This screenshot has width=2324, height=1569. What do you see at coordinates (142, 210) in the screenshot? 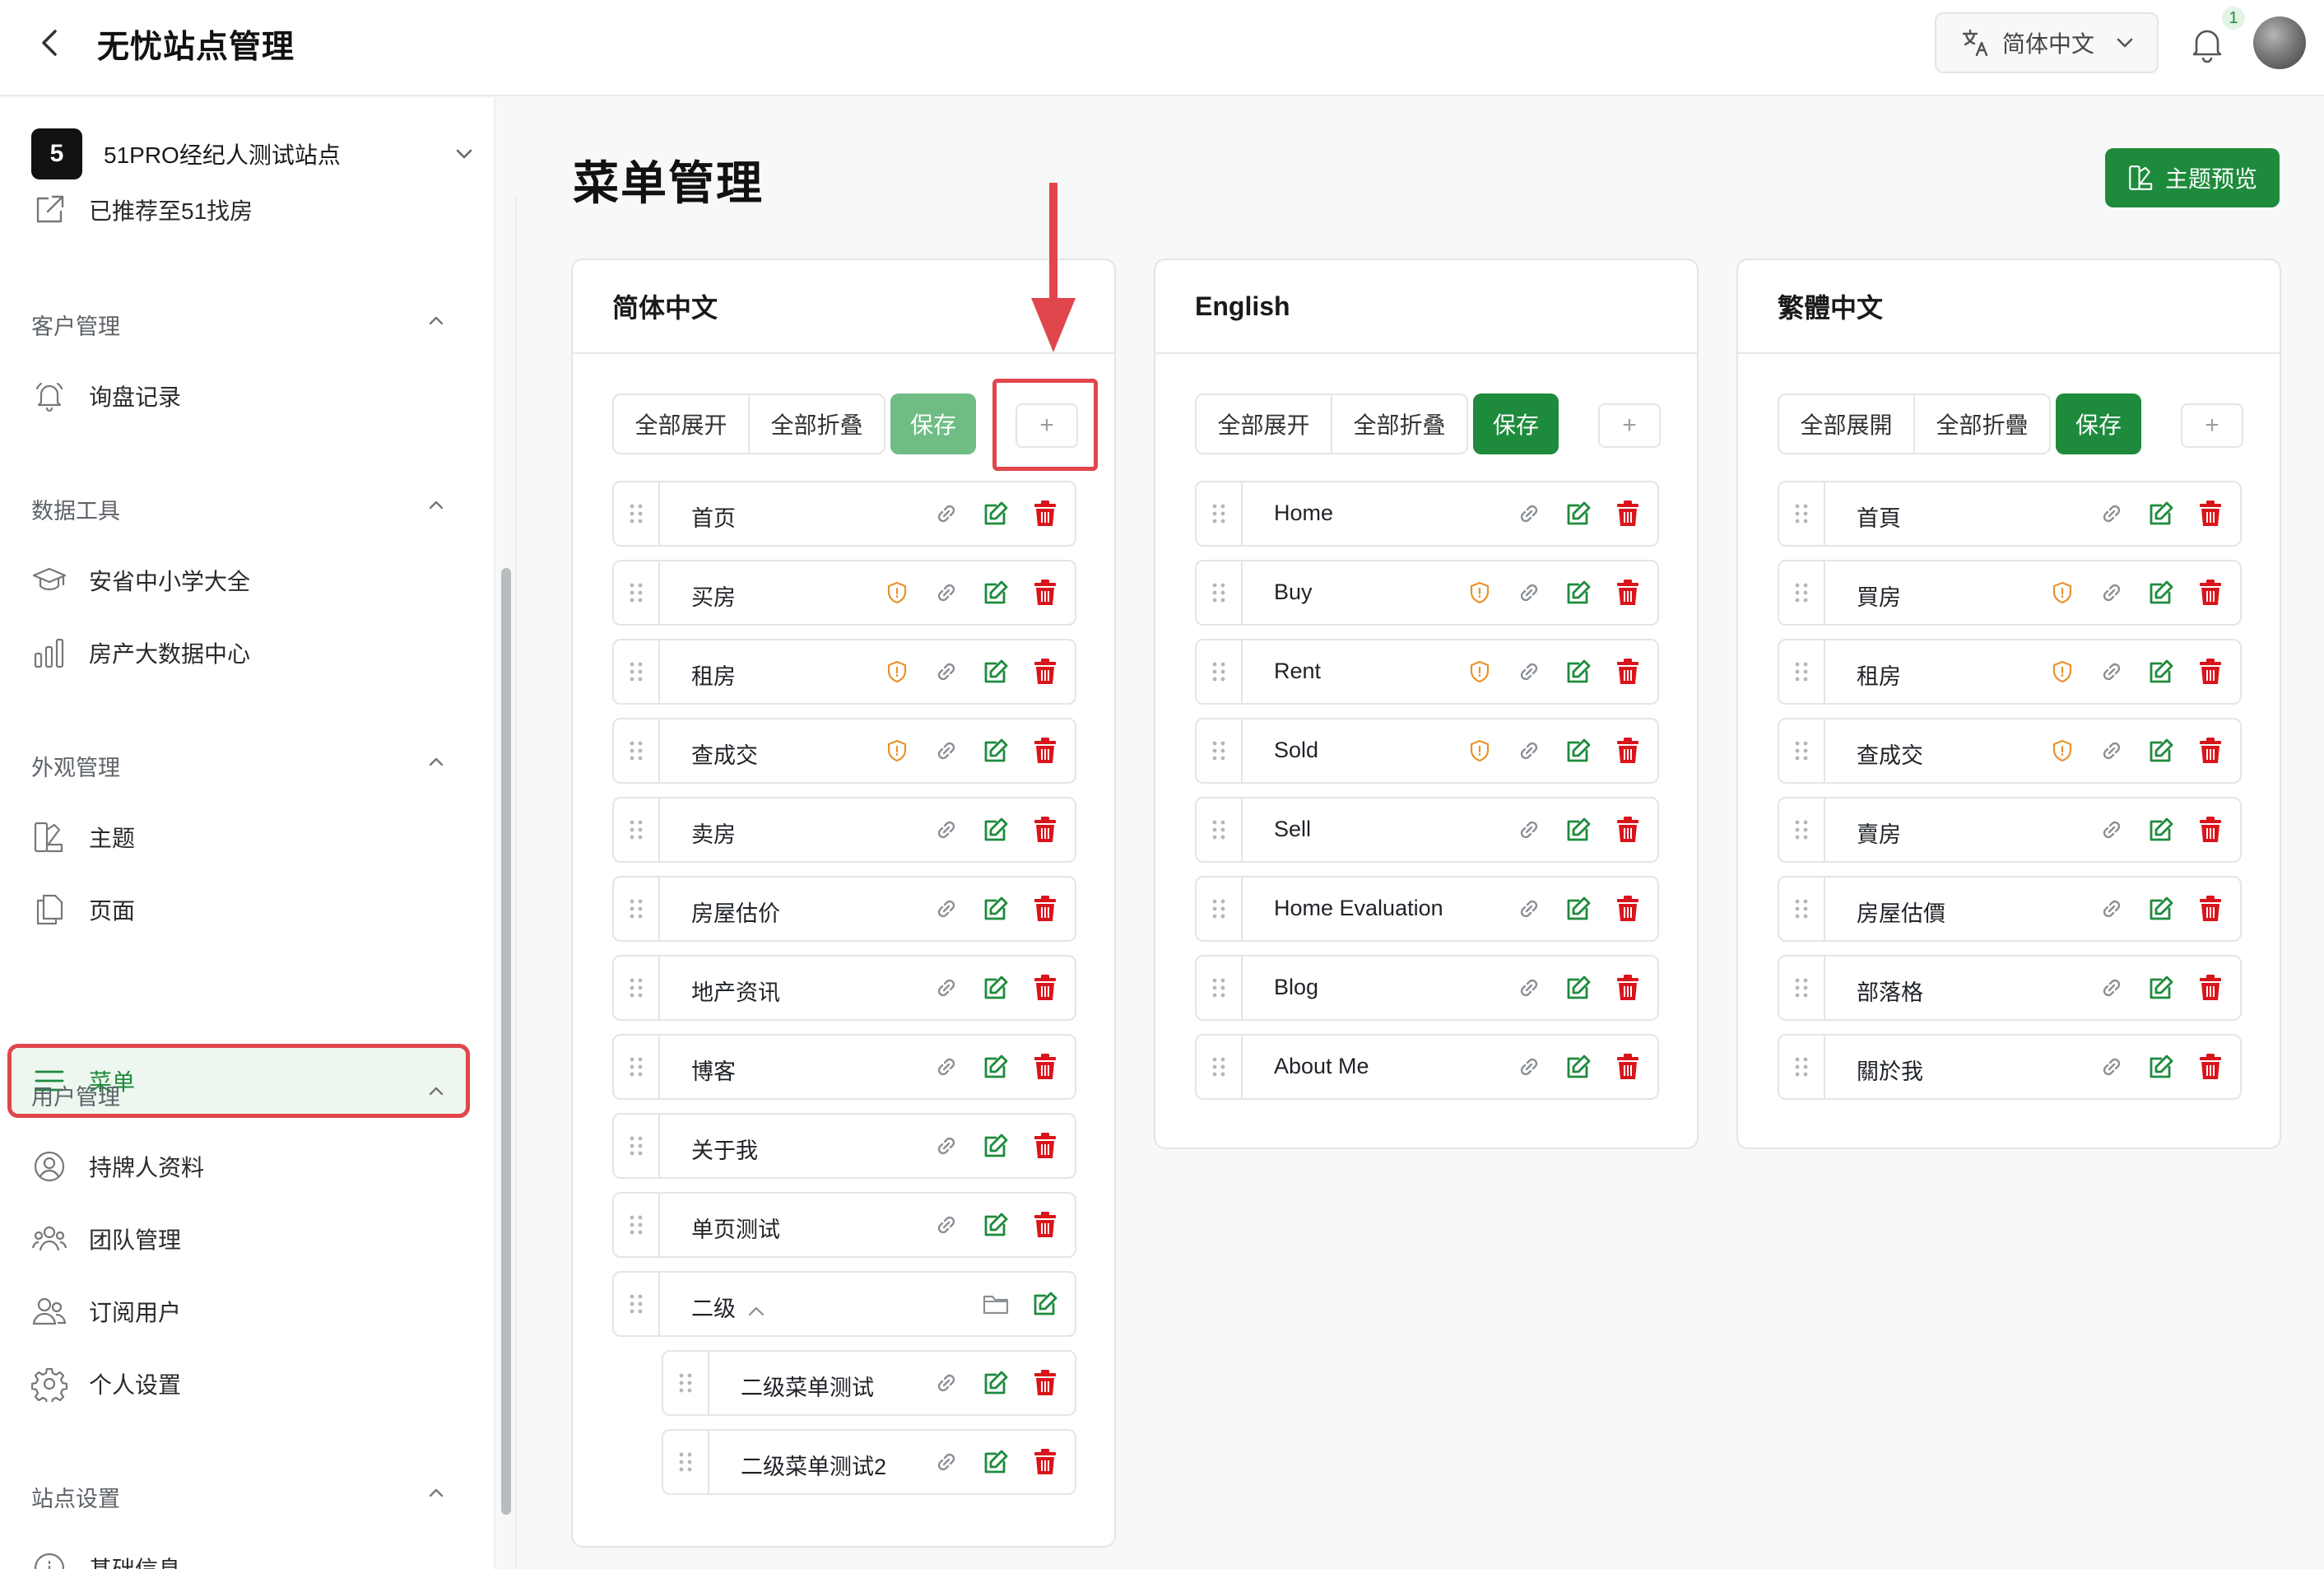
I see `recommended-link: 已推荐至51找房` at bounding box center [142, 210].